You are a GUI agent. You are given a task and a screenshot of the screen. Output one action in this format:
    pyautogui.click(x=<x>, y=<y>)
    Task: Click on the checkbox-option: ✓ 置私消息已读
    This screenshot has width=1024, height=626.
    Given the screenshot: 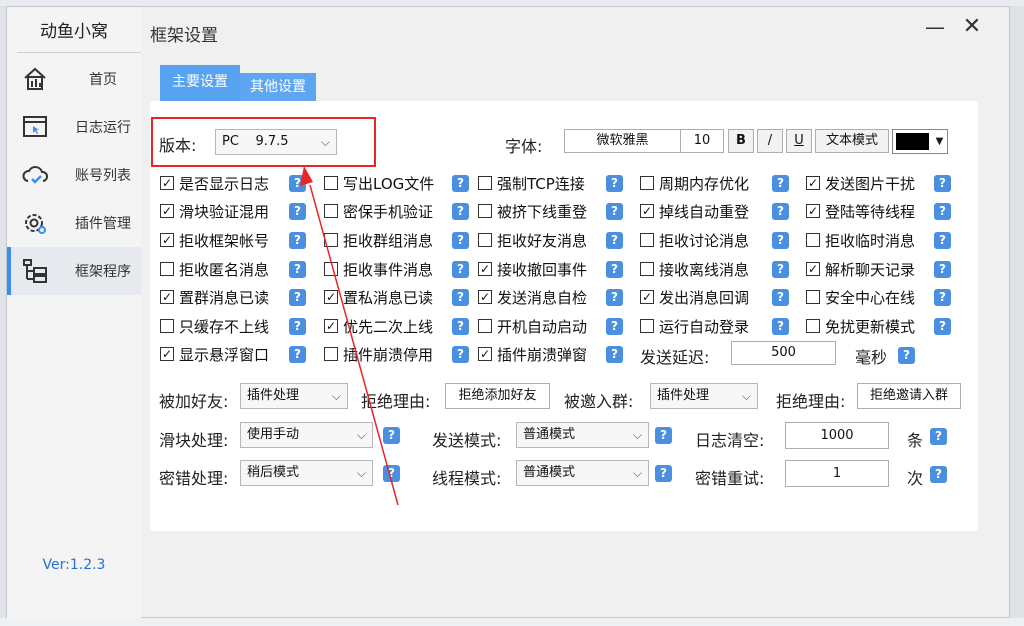 What is the action you would take?
    pyautogui.click(x=378, y=297)
    